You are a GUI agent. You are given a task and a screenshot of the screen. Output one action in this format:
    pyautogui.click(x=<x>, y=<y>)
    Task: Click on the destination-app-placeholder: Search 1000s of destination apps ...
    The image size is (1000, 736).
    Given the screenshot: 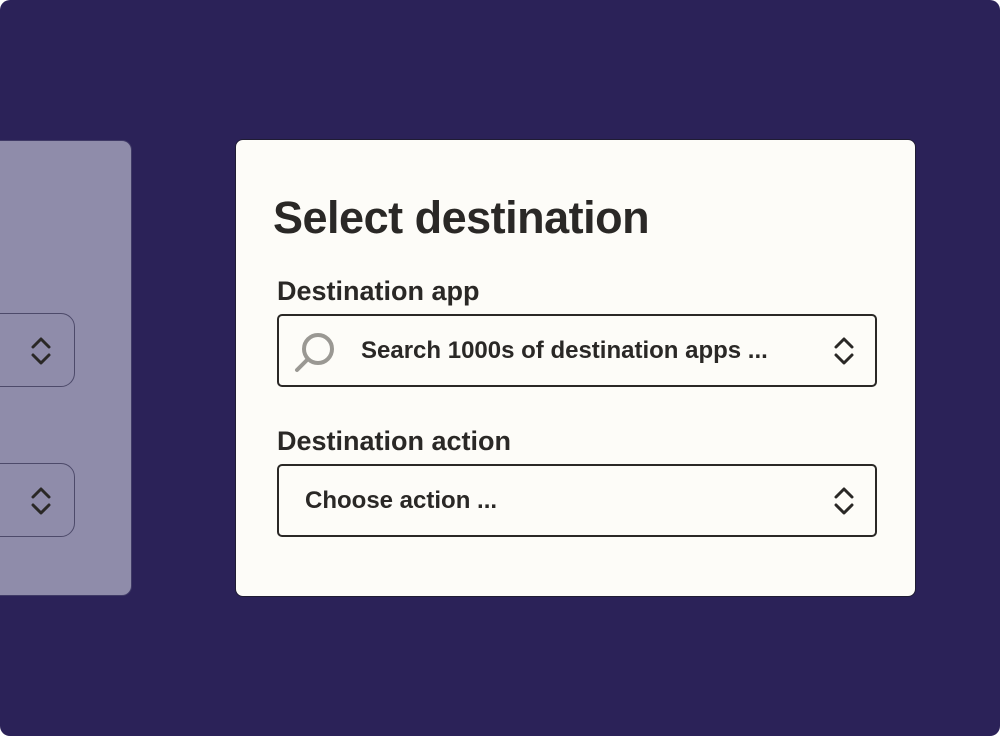 What is the action you would take?
    pyautogui.click(x=564, y=350)
    